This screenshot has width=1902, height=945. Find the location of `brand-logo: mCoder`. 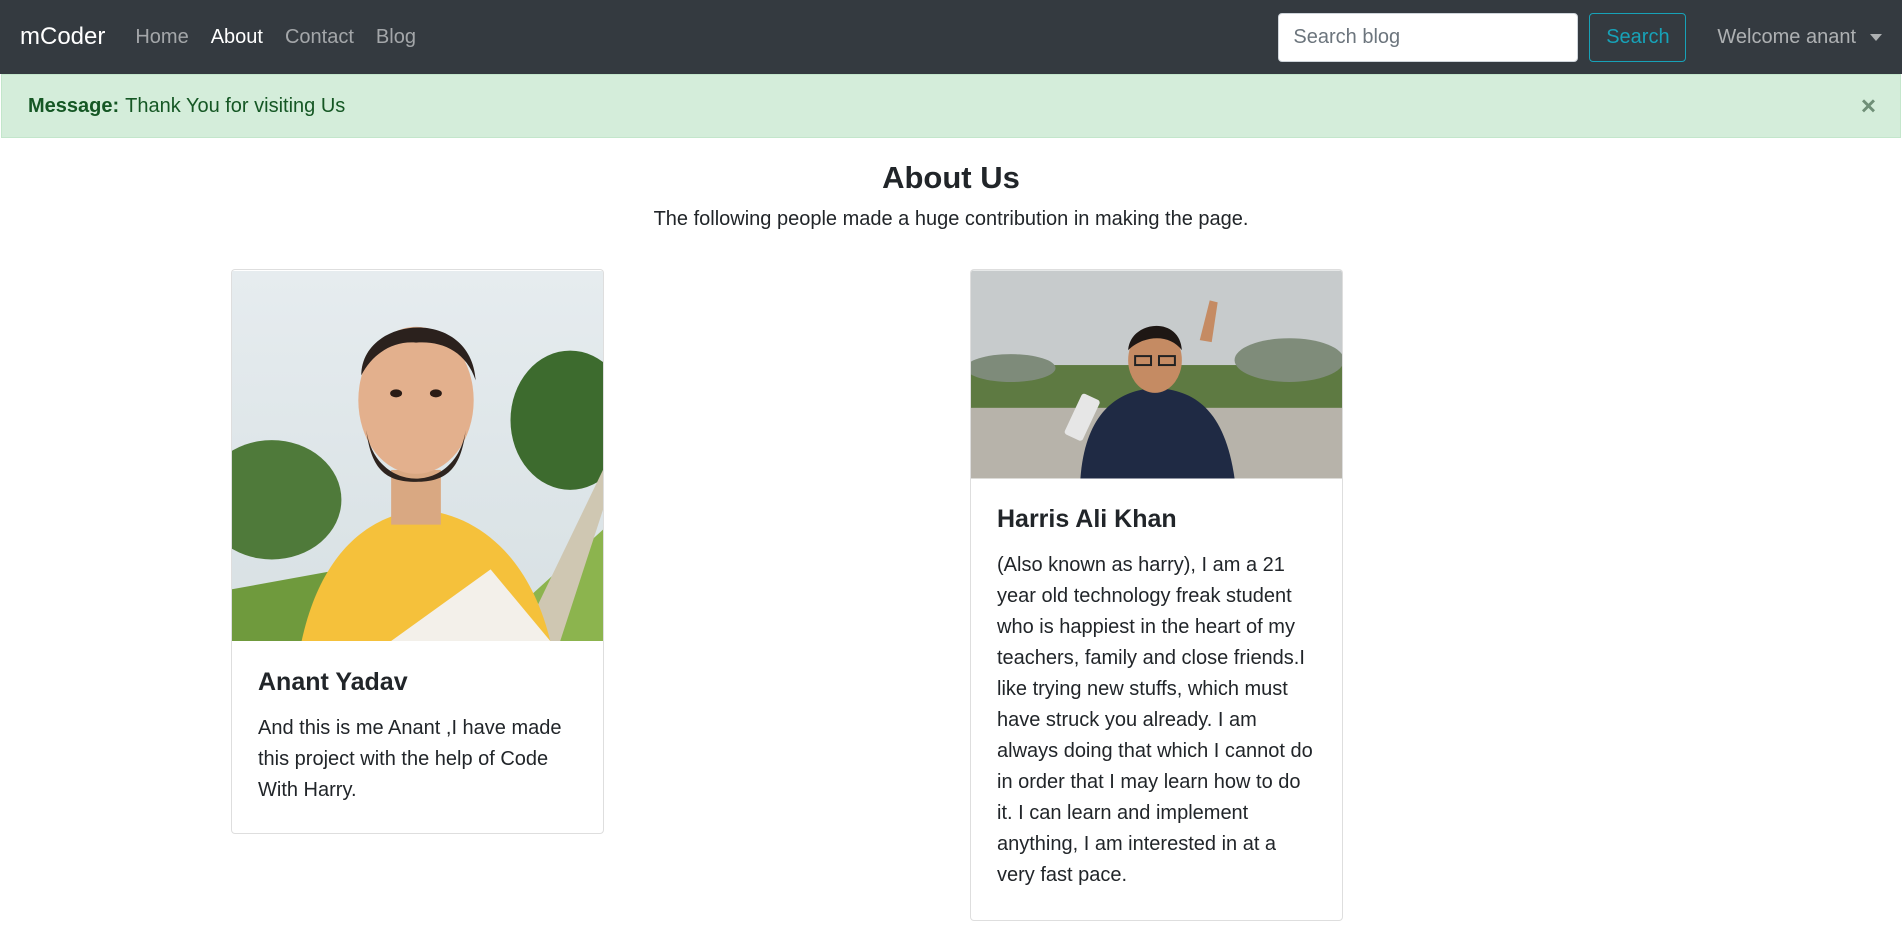

brand-logo: mCoder is located at coordinates (62, 37).